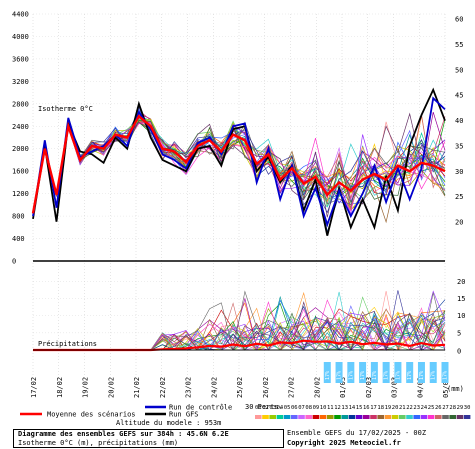  Describe the element at coordinates (287, 408) in the screenshot. I see `member-number: 05` at that location.